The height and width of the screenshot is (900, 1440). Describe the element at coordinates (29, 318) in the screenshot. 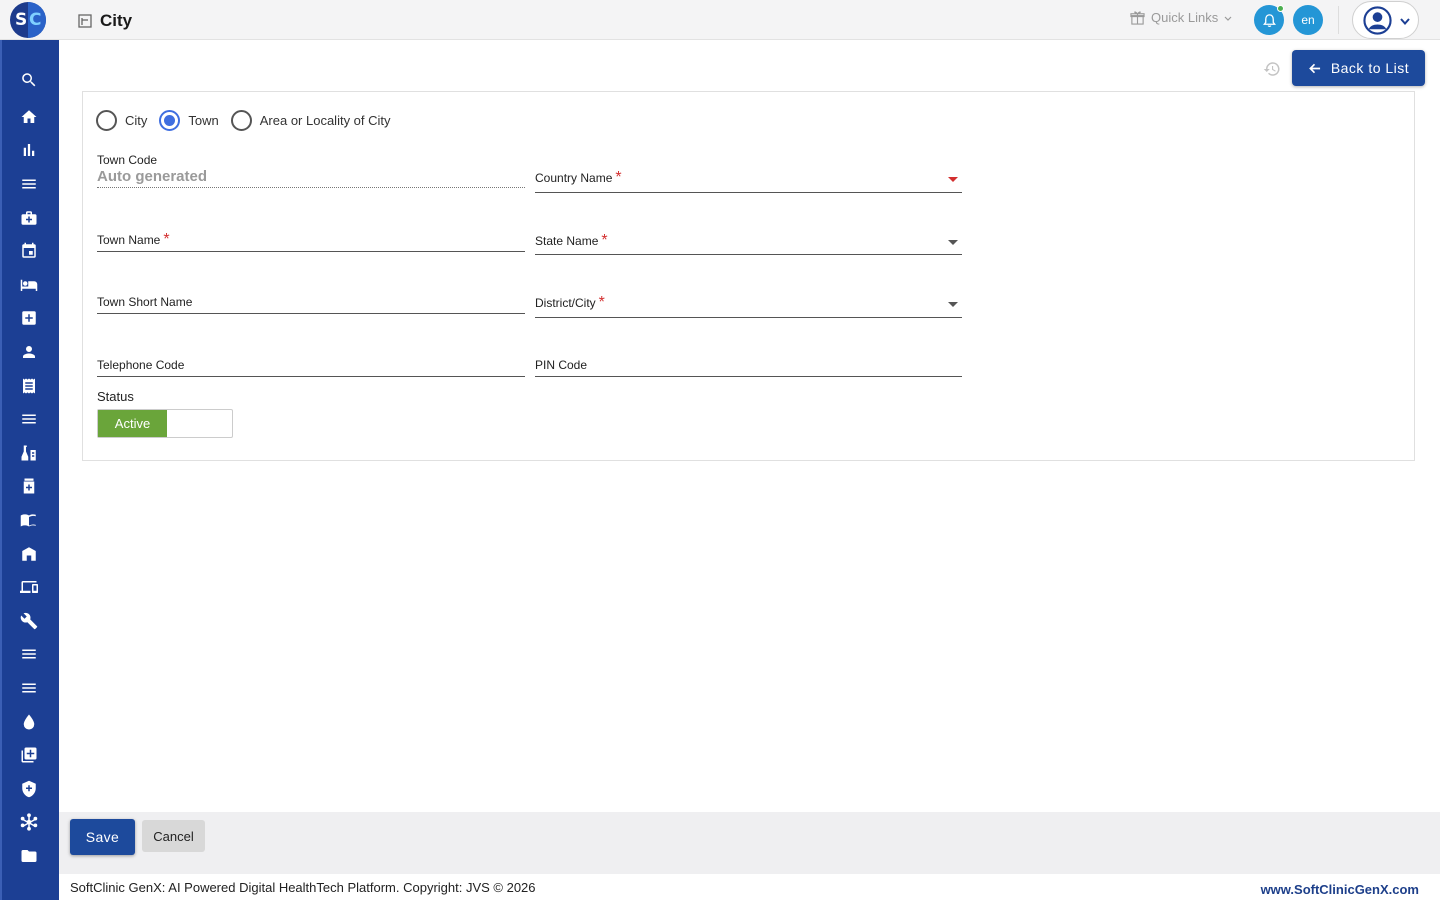

I see `plus-box-icon` at that location.